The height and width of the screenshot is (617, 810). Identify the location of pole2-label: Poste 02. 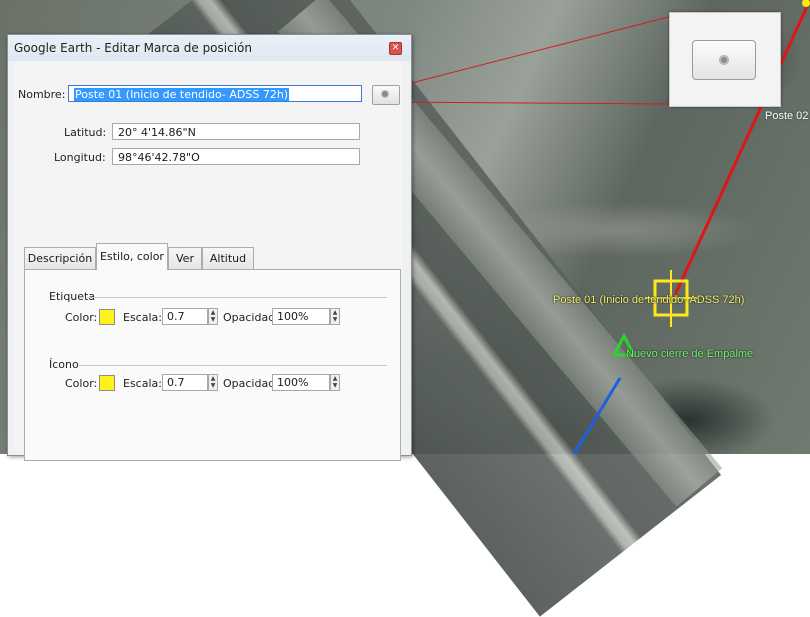
(786, 116).